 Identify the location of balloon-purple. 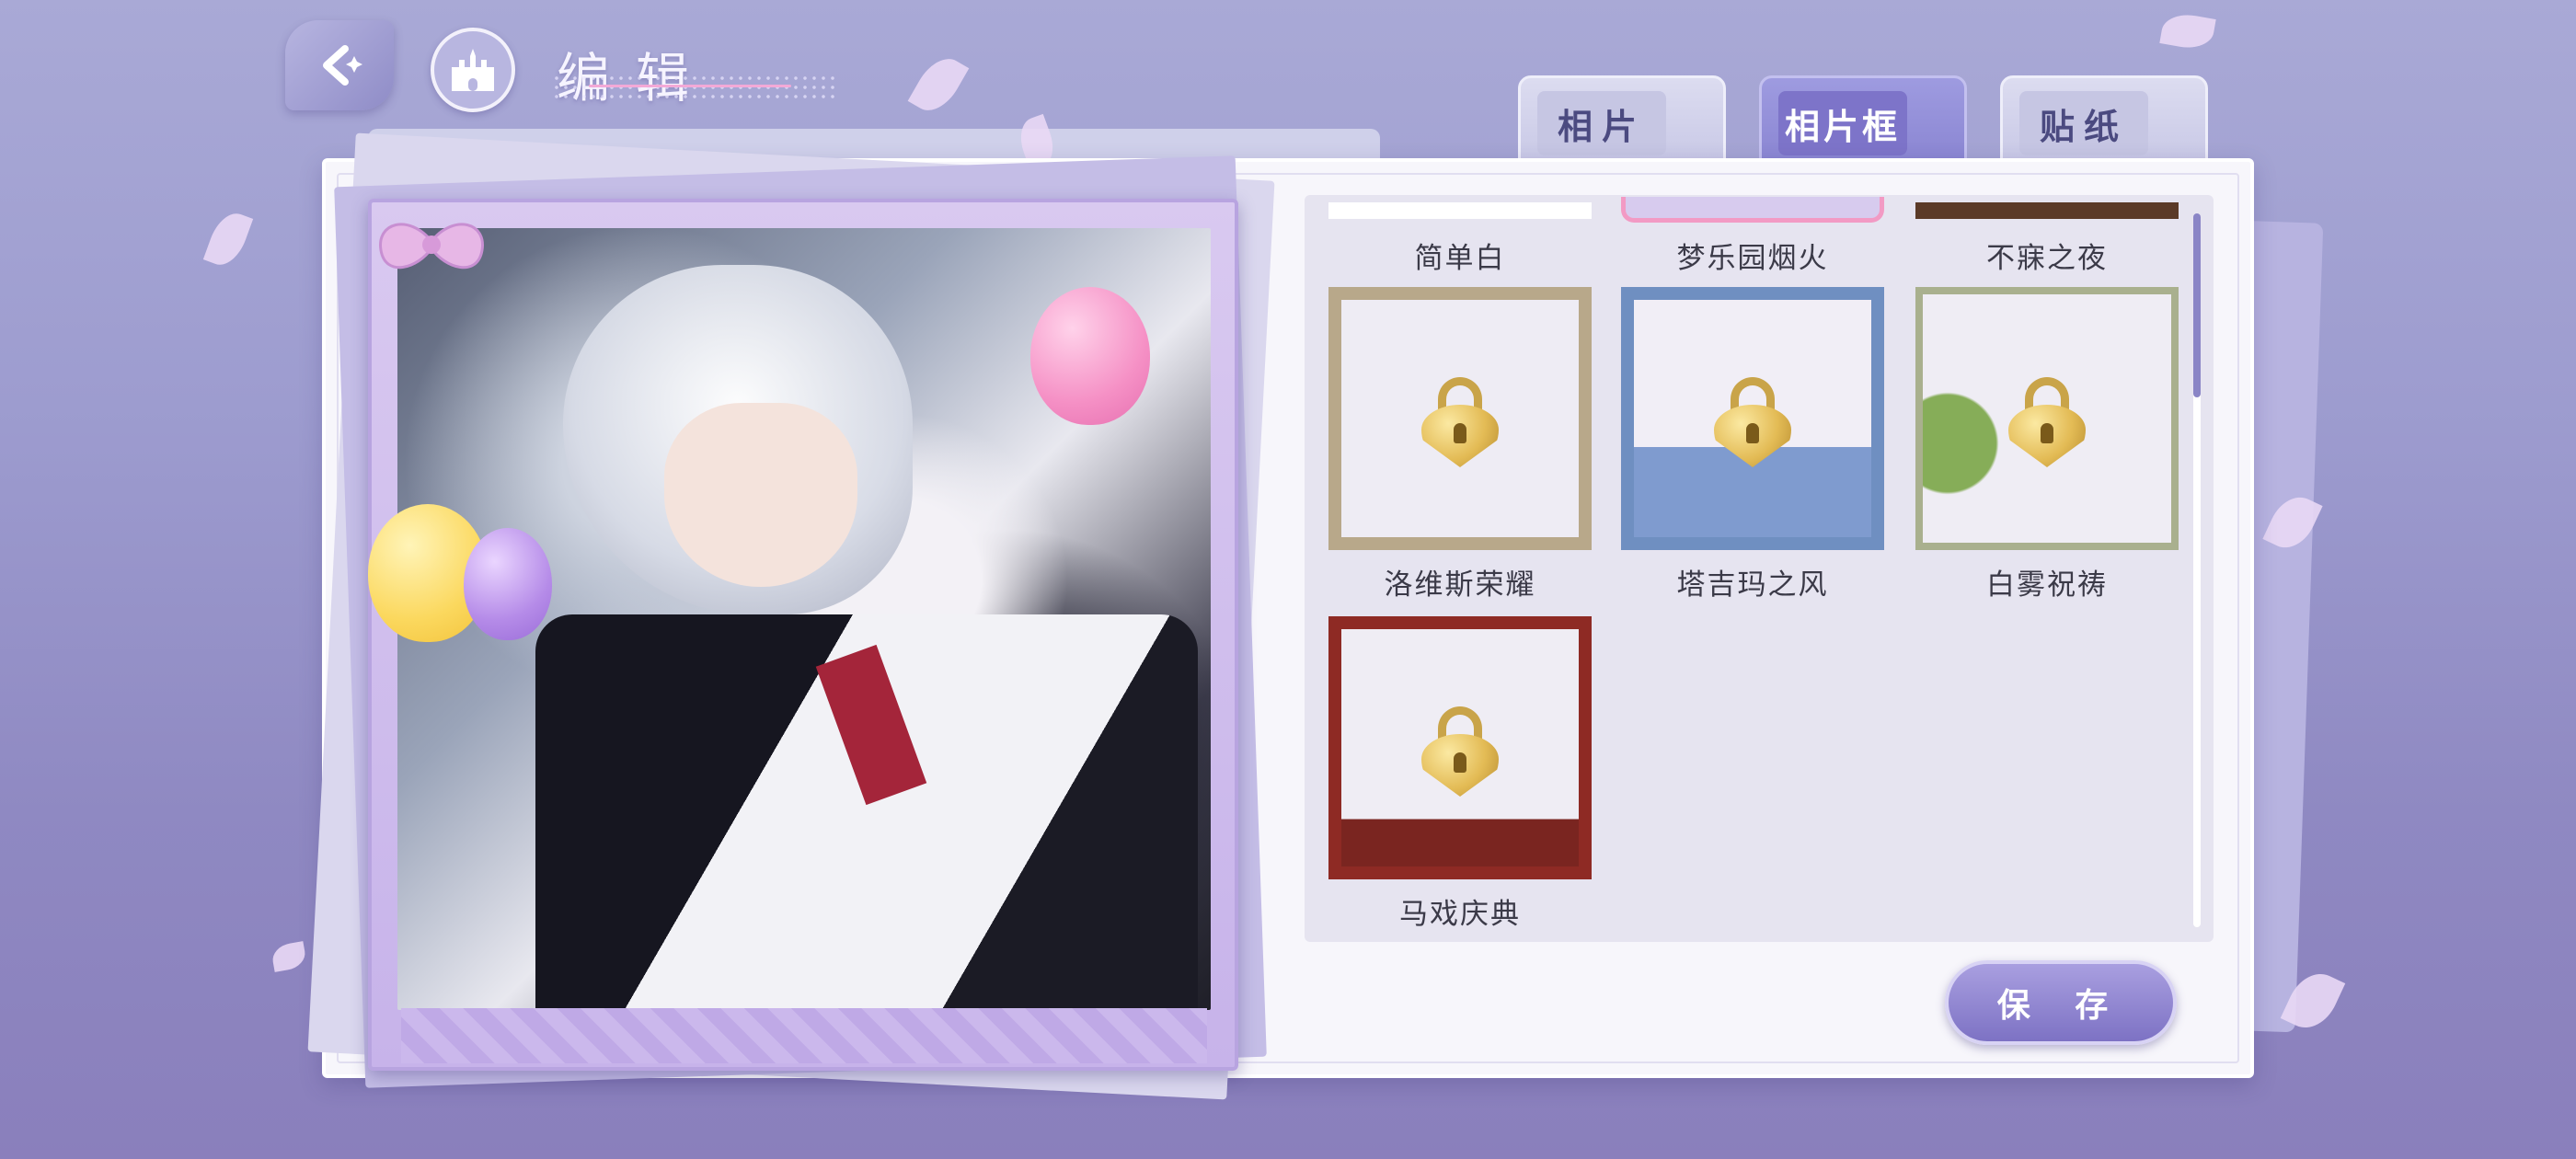
(508, 584).